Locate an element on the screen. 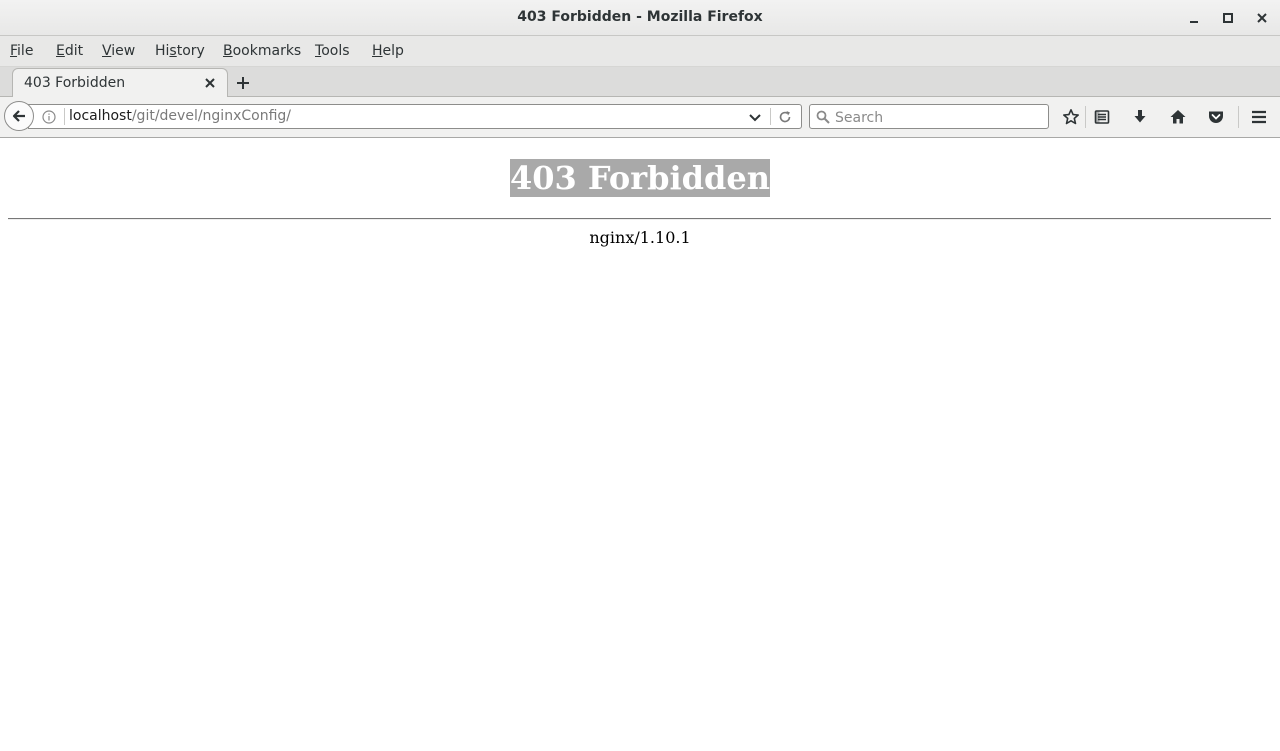 The image size is (1280, 751). search-bar is located at coordinates (929, 116).